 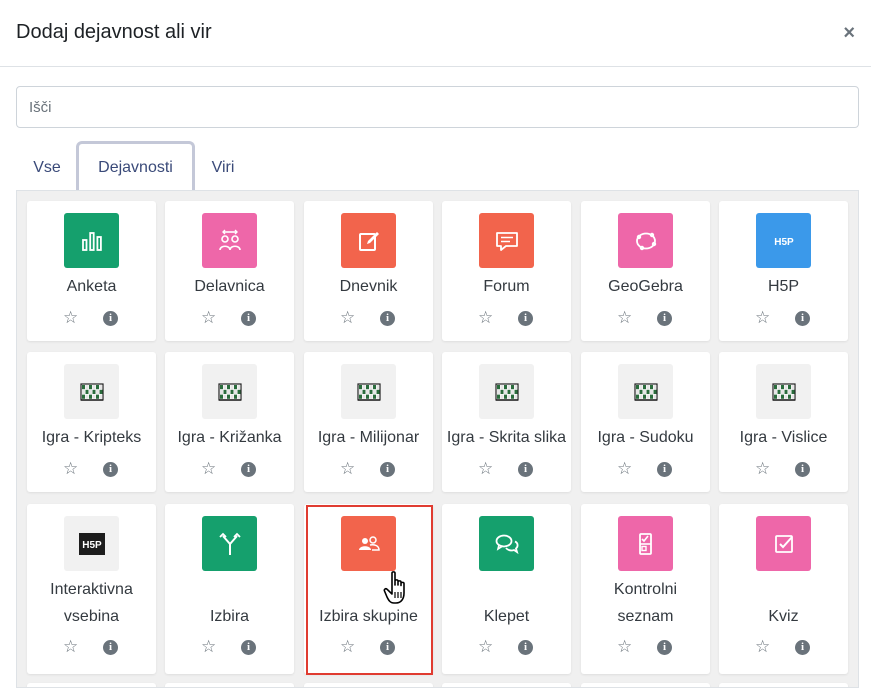 I want to click on search-input, so click(x=437, y=107).